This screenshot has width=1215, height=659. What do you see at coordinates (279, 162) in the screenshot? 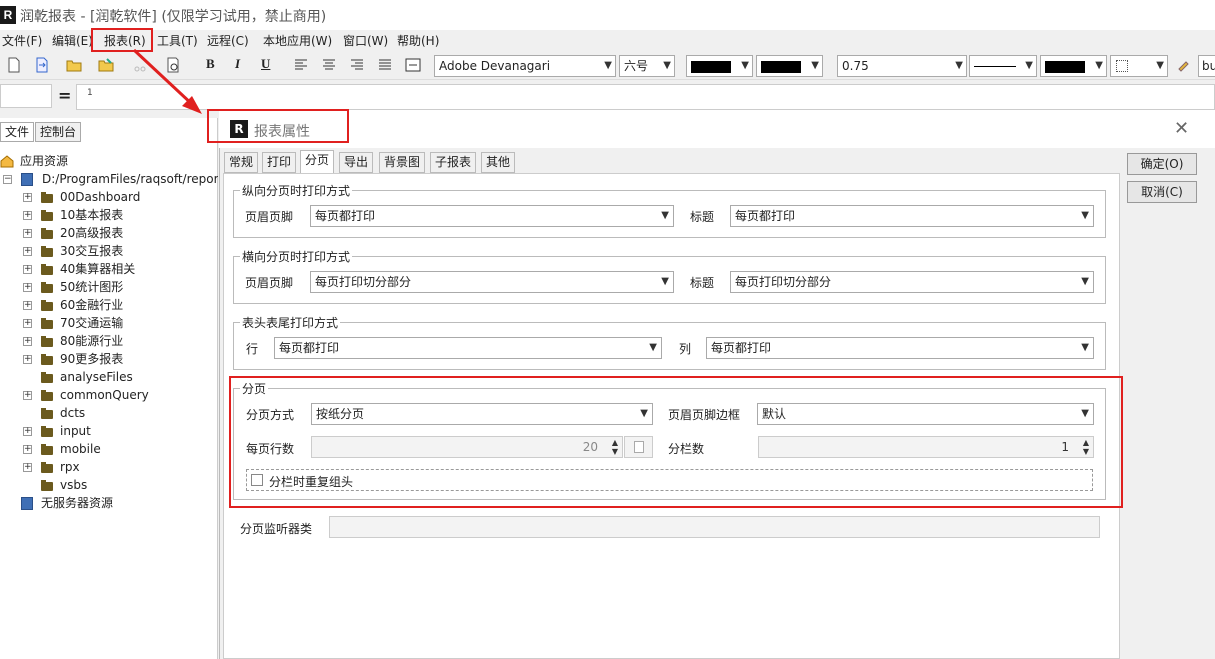
I see `tab-print: 打印` at bounding box center [279, 162].